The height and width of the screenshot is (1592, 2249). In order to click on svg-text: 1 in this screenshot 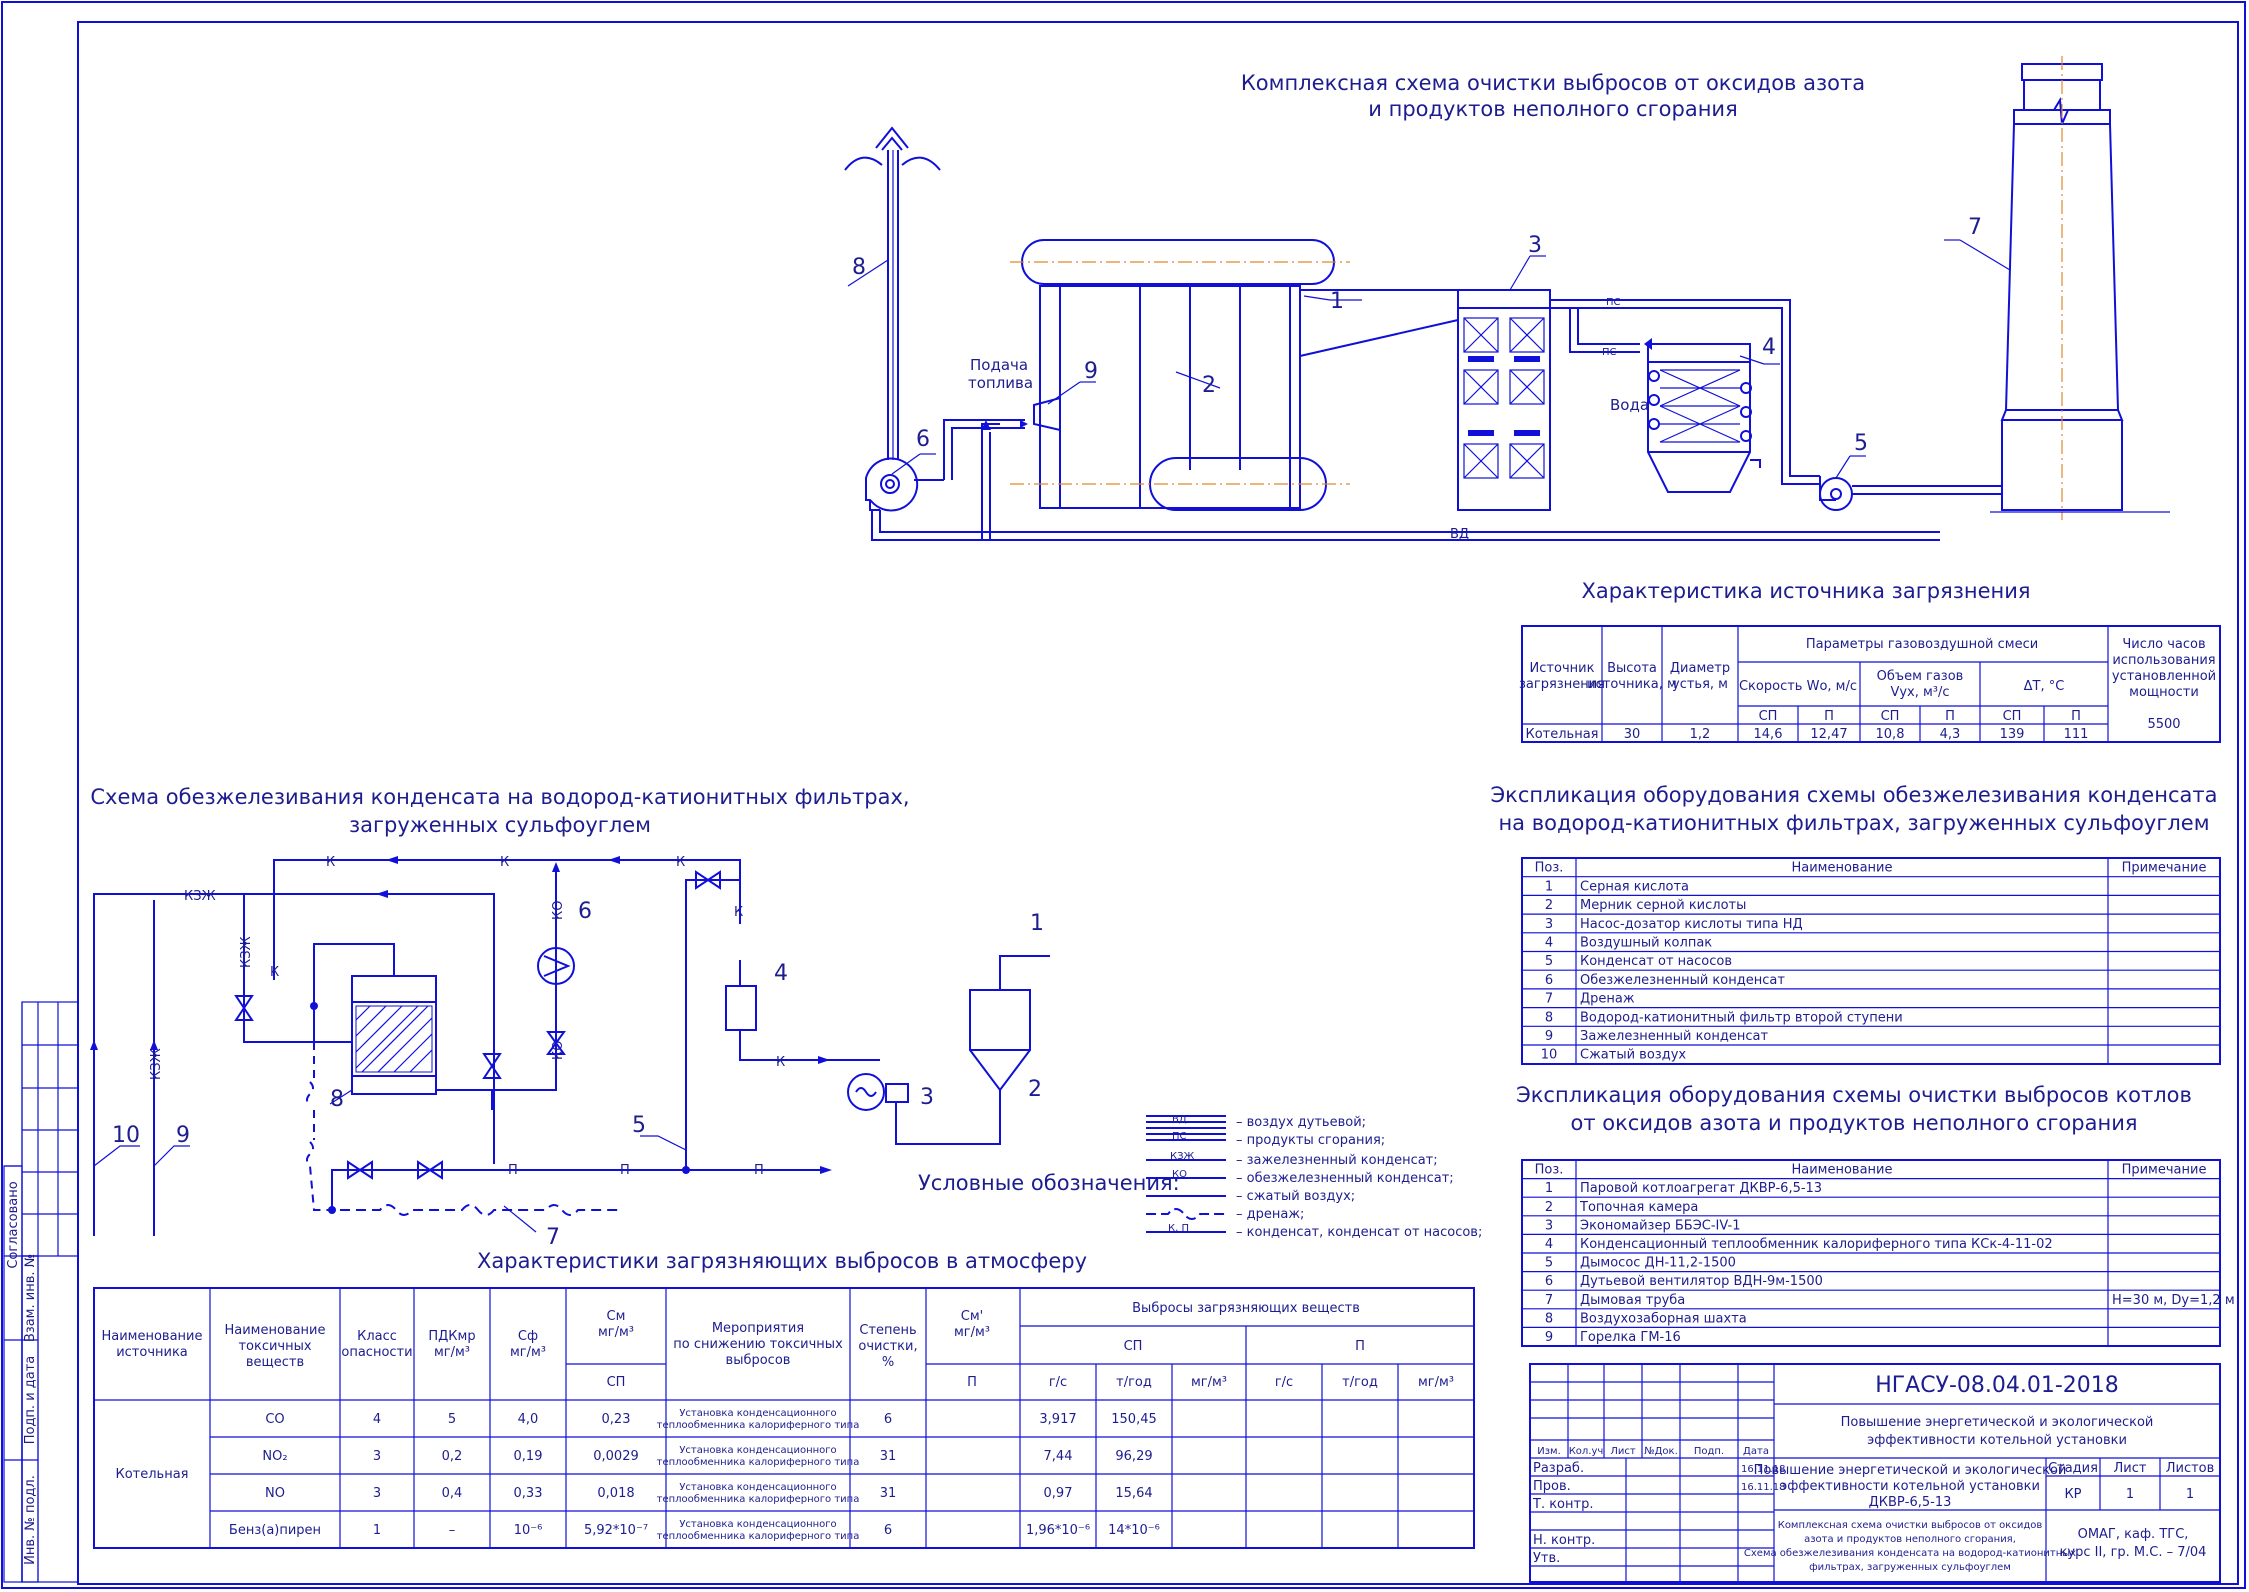, I will do `click(2130, 1494)`.